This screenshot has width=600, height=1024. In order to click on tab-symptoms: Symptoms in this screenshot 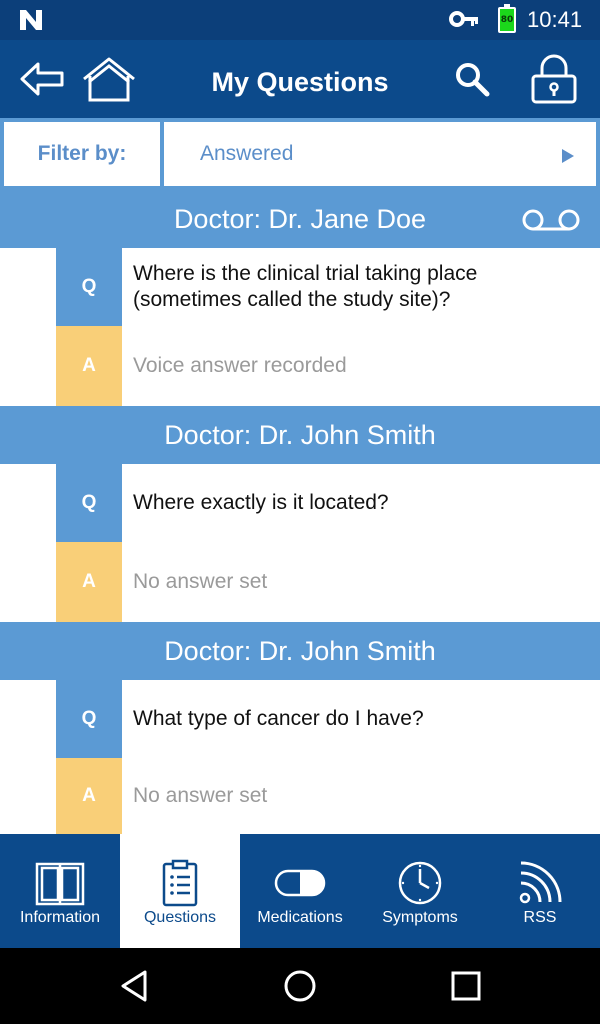, I will do `click(420, 891)`.